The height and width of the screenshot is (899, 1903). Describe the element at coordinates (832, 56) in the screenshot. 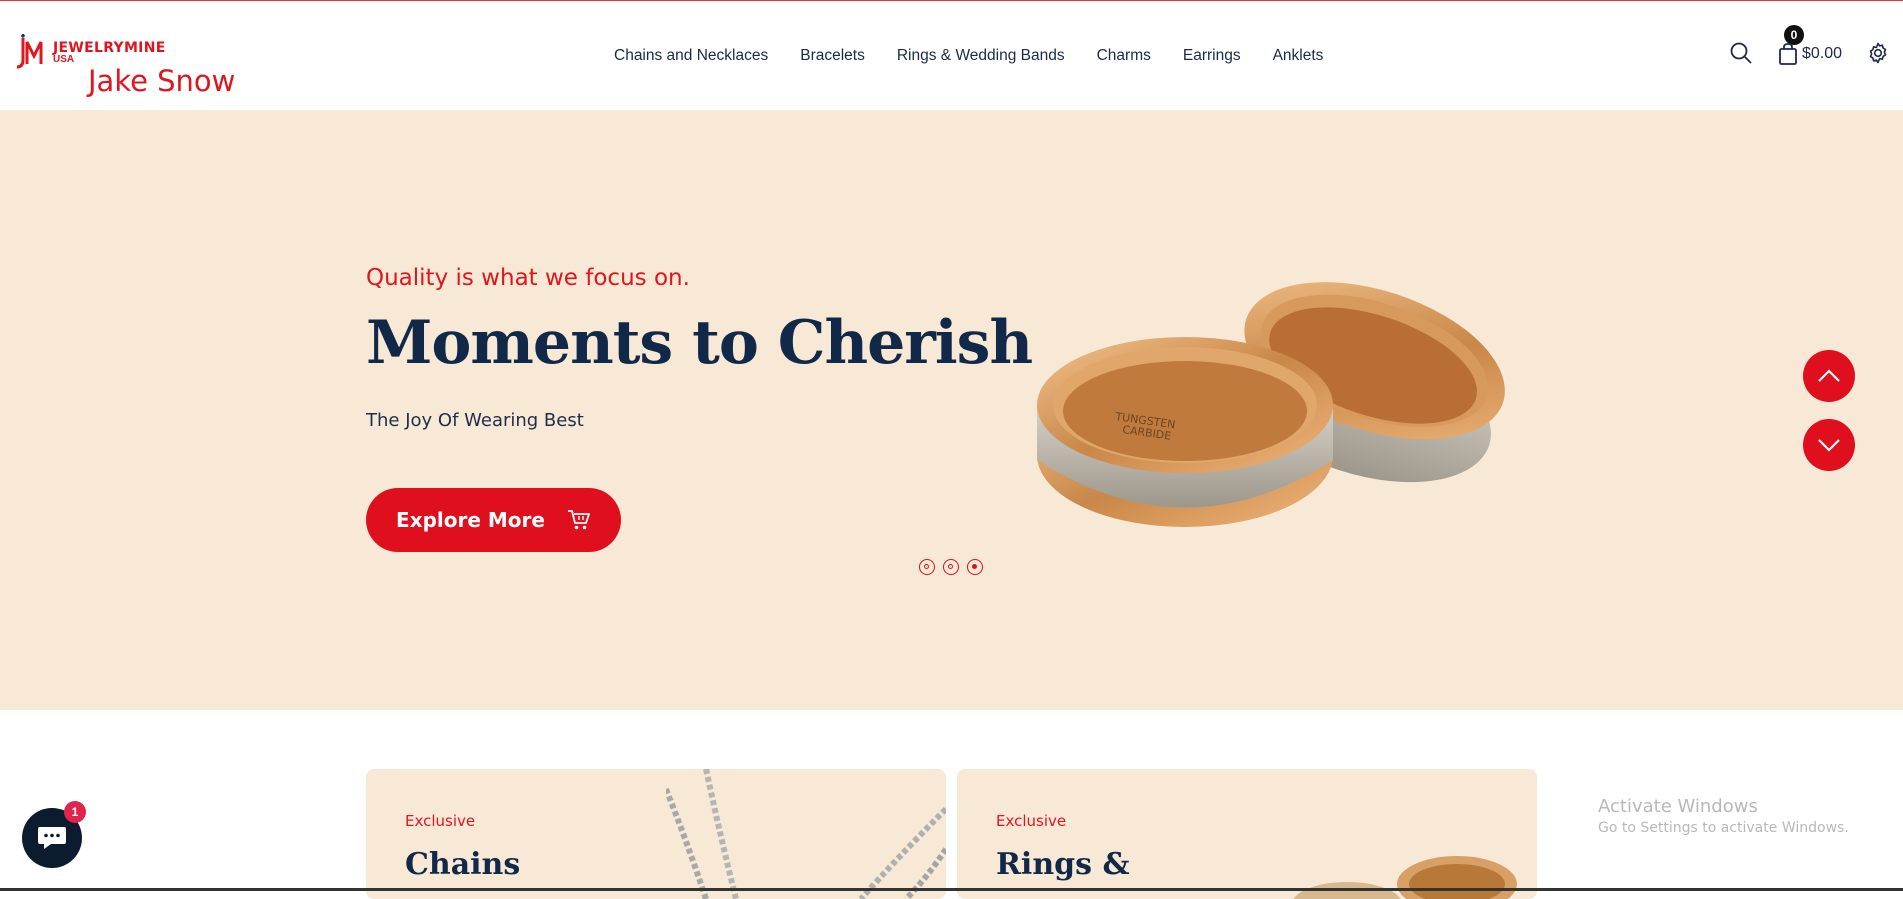

I see `nav-bracelets: Bracelets` at that location.